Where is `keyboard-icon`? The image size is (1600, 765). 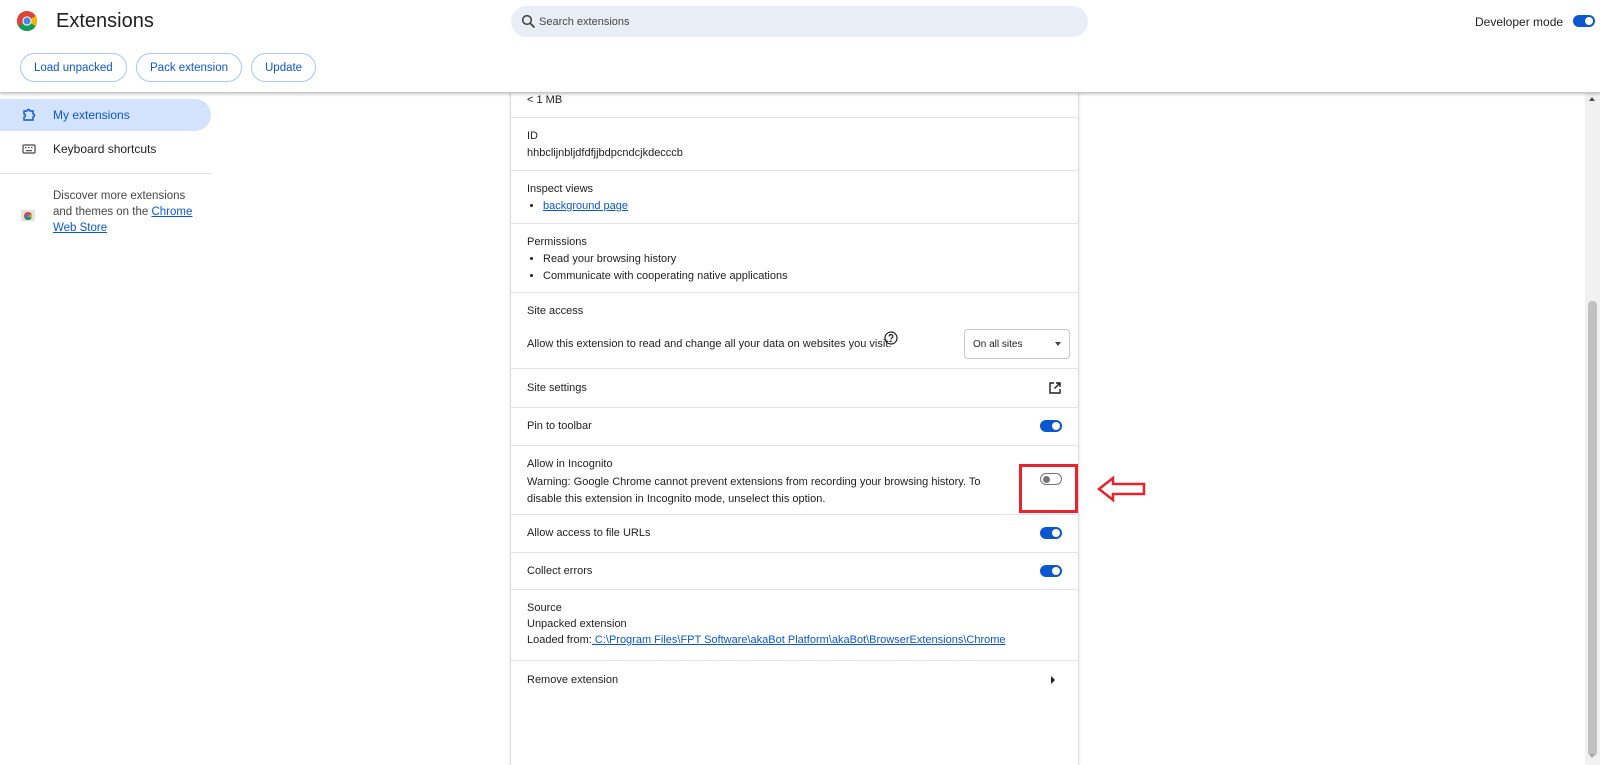 keyboard-icon is located at coordinates (29, 149).